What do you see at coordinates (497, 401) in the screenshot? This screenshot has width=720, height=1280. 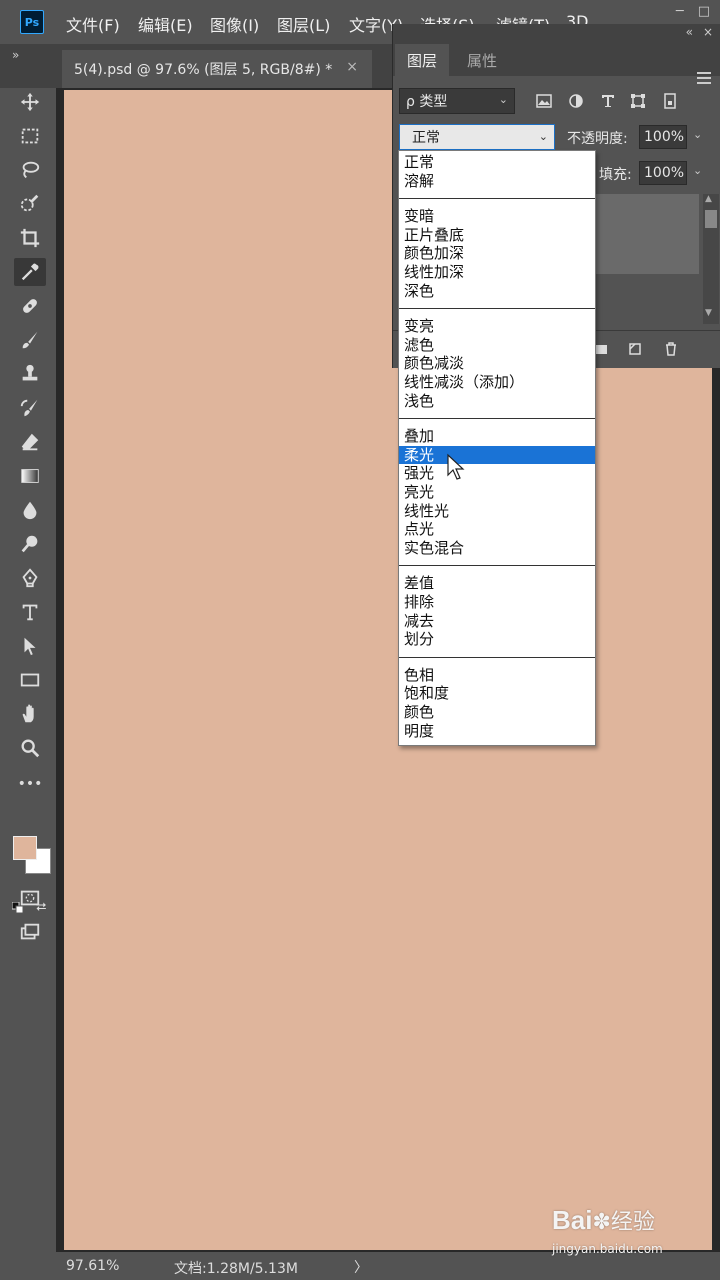 I see `blend-mode-option: 浅色` at bounding box center [497, 401].